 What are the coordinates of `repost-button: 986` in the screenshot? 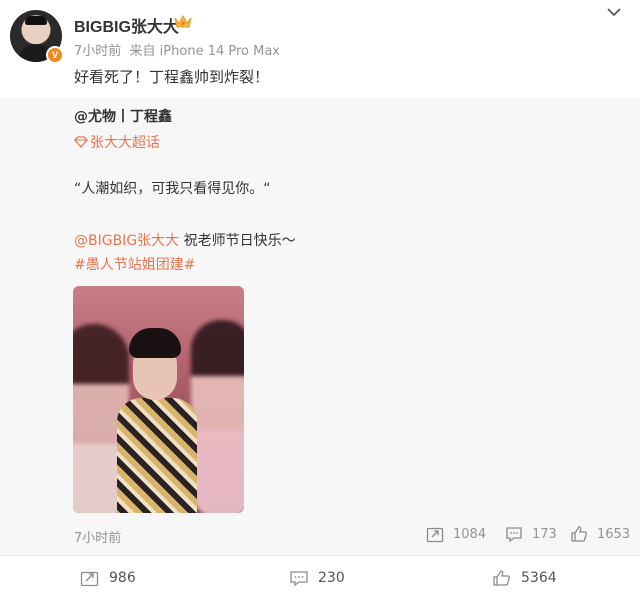 It's located at (108, 578).